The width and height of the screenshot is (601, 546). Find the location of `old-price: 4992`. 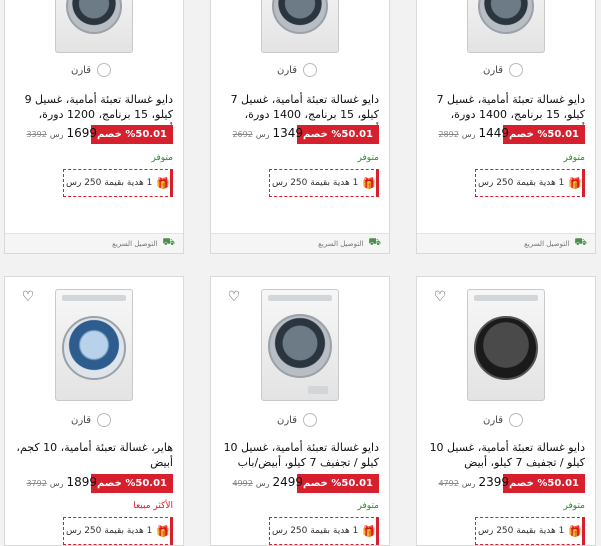

old-price: 4992 is located at coordinates (242, 483).